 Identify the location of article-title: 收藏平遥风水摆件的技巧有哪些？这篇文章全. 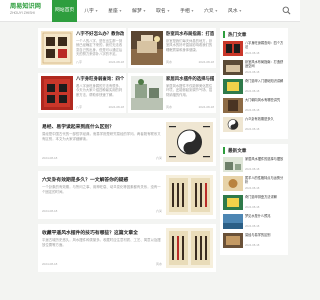
(101, 232).